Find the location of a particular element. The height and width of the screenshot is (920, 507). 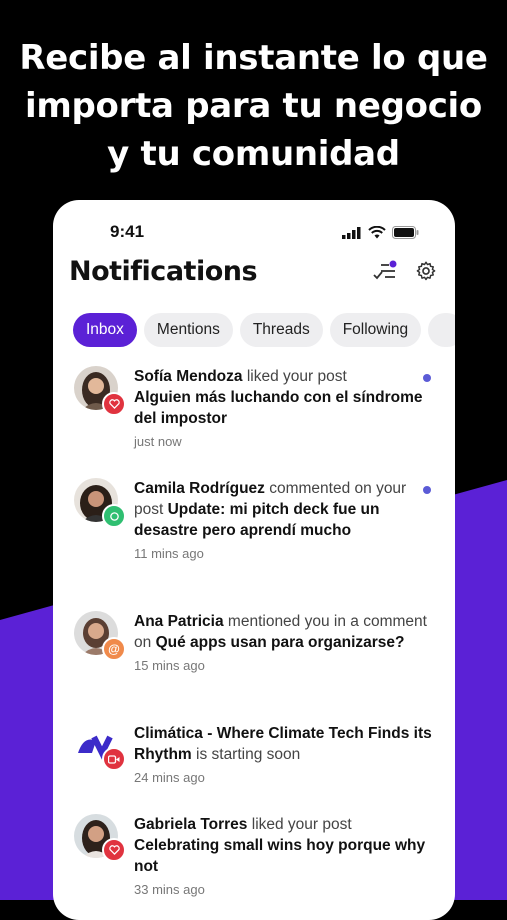

action-text: is starting soon is located at coordinates (246, 754).